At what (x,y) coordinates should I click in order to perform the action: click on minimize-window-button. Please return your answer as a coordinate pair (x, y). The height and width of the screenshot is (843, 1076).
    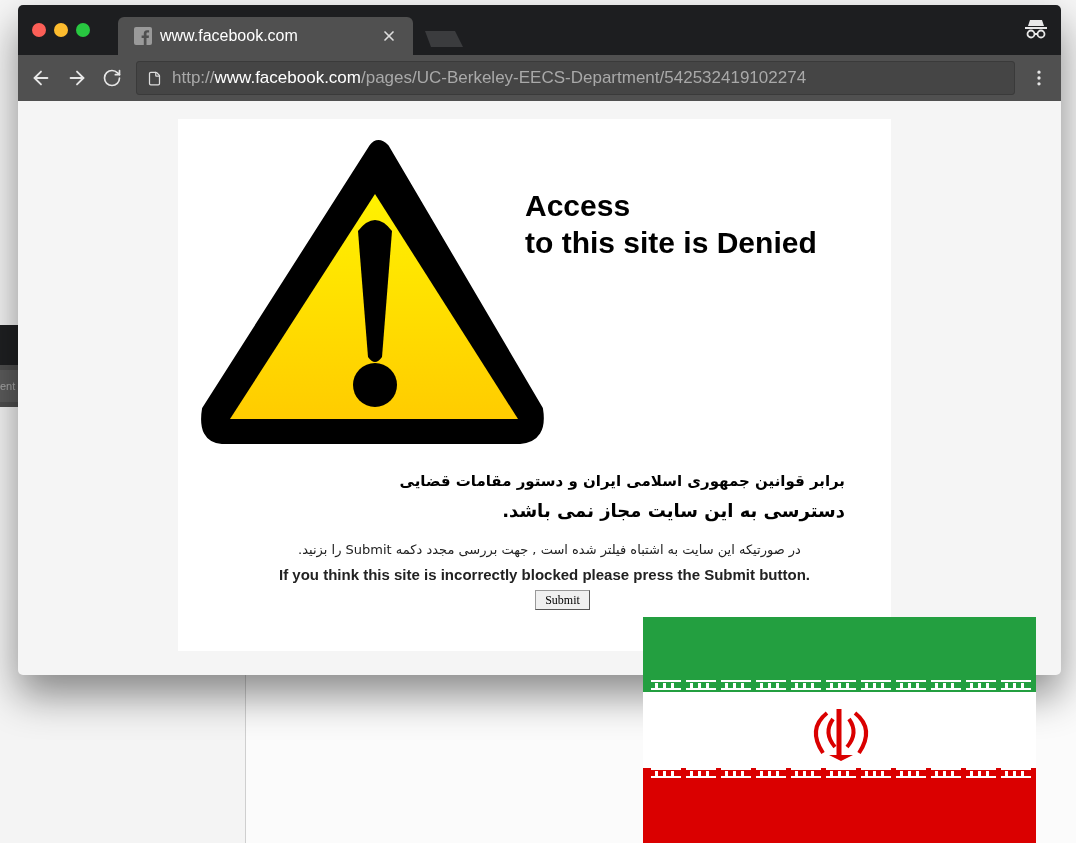
    Looking at the image, I should click on (61, 30).